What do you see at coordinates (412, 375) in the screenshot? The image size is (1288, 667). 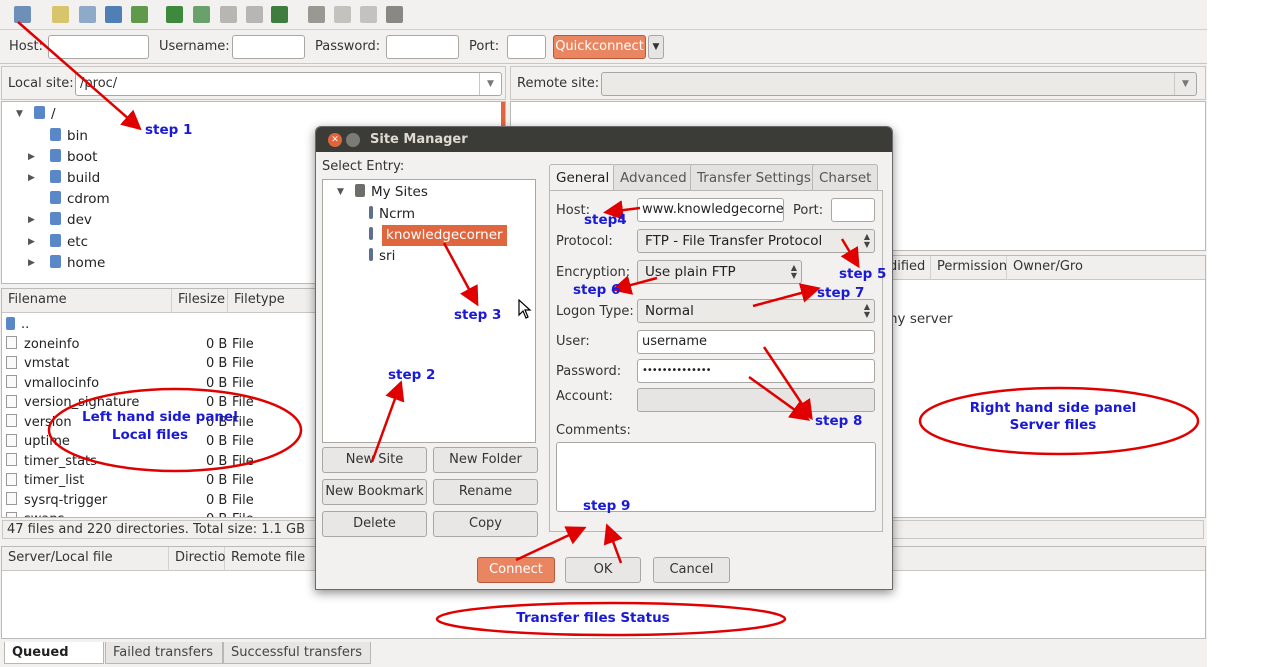 I see `label-step2: step 2` at bounding box center [412, 375].